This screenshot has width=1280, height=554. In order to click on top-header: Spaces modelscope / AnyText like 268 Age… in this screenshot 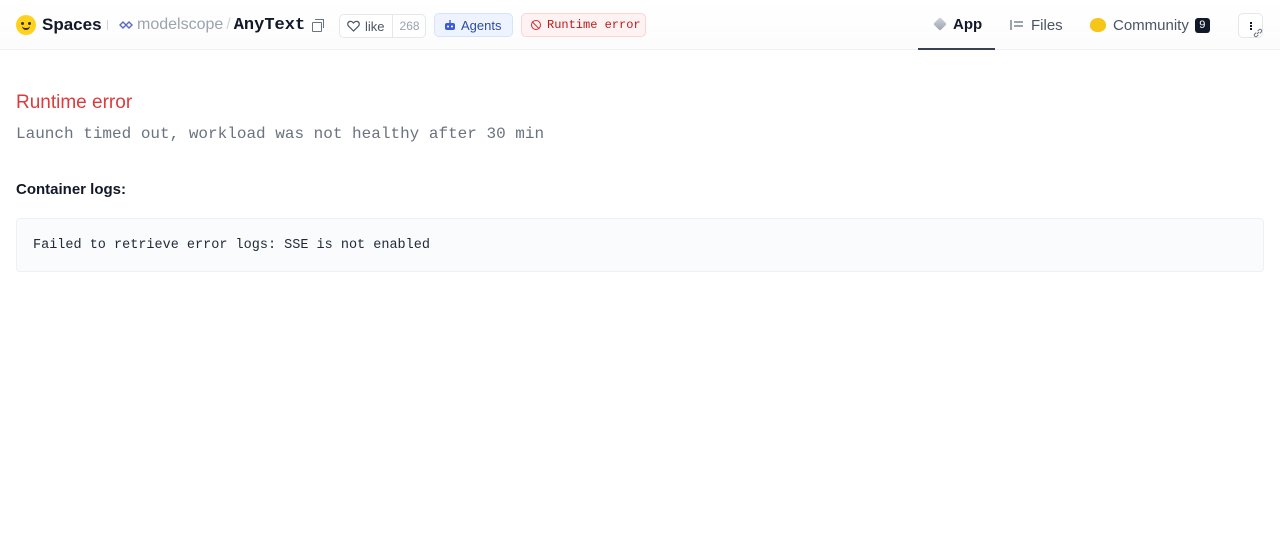, I will do `click(640, 25)`.